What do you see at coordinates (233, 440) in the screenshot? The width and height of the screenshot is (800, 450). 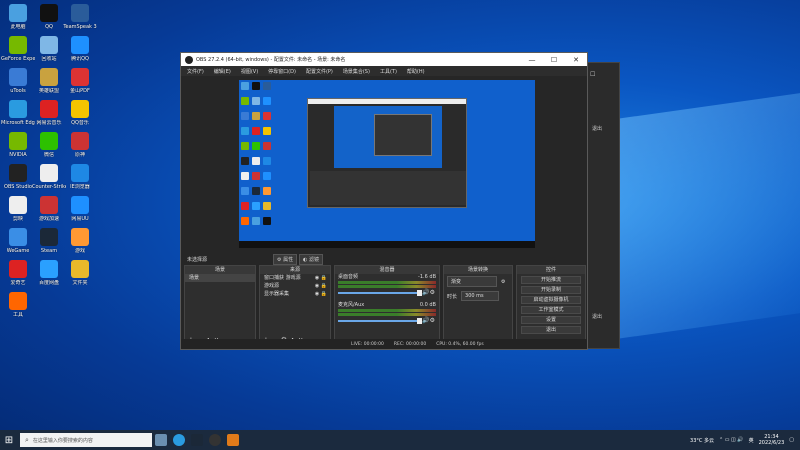 I see `app-taskbar-icon` at bounding box center [233, 440].